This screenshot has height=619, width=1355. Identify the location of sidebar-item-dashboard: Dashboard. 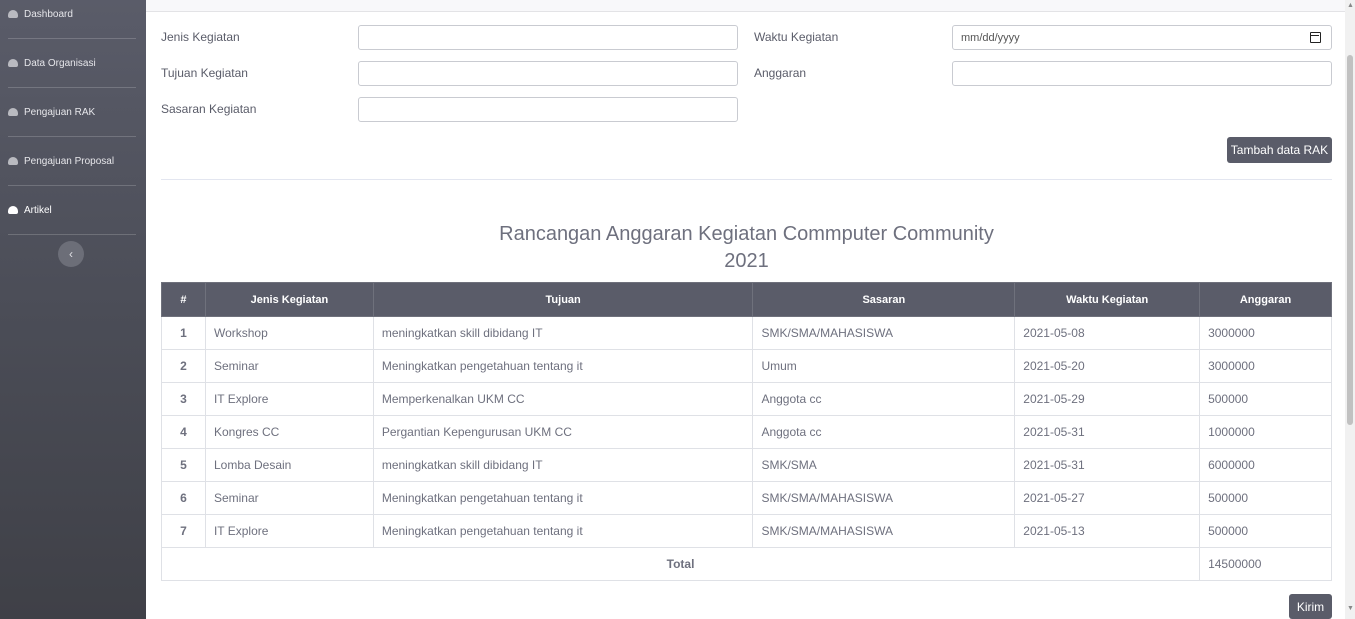
(72, 19).